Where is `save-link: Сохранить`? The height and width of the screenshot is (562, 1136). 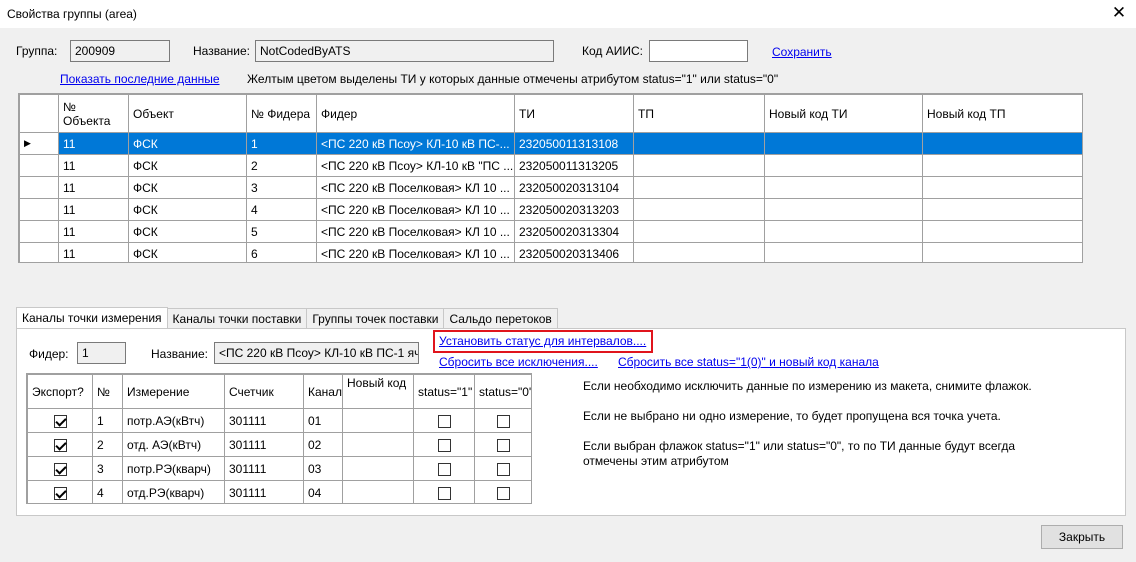
save-link: Сохранить is located at coordinates (802, 52).